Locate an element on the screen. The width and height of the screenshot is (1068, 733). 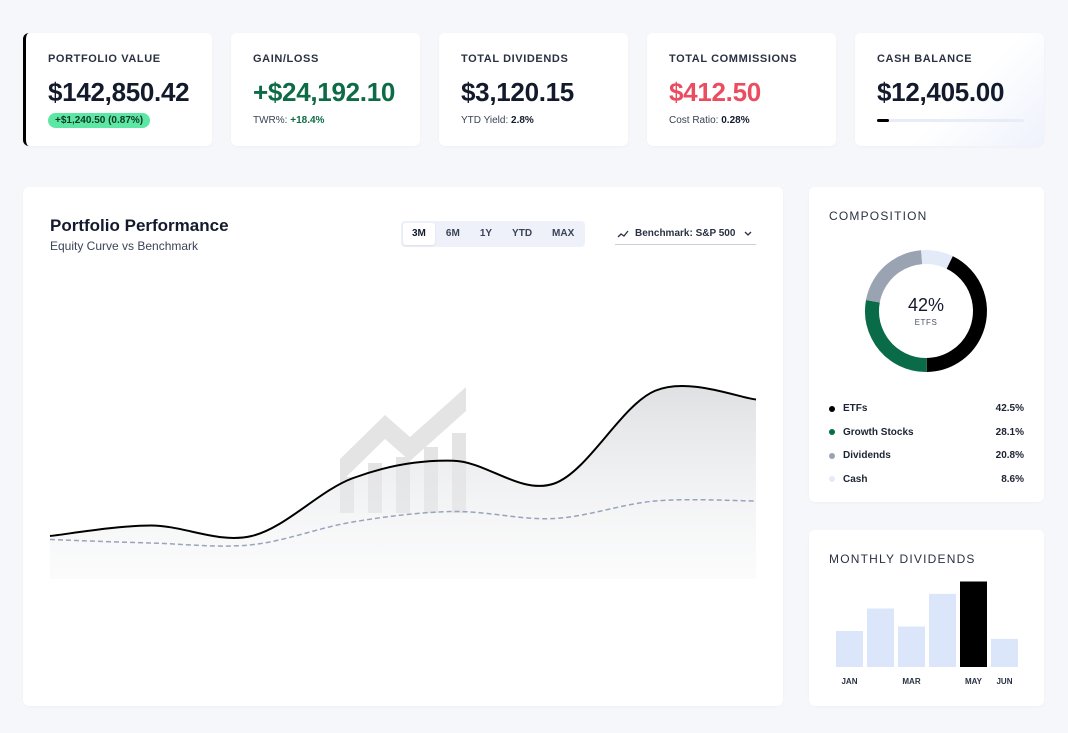
kpi-card-gain-loss: GAIN/LOSS +$24,192.10 TWR%: +18.4% is located at coordinates (325, 89).